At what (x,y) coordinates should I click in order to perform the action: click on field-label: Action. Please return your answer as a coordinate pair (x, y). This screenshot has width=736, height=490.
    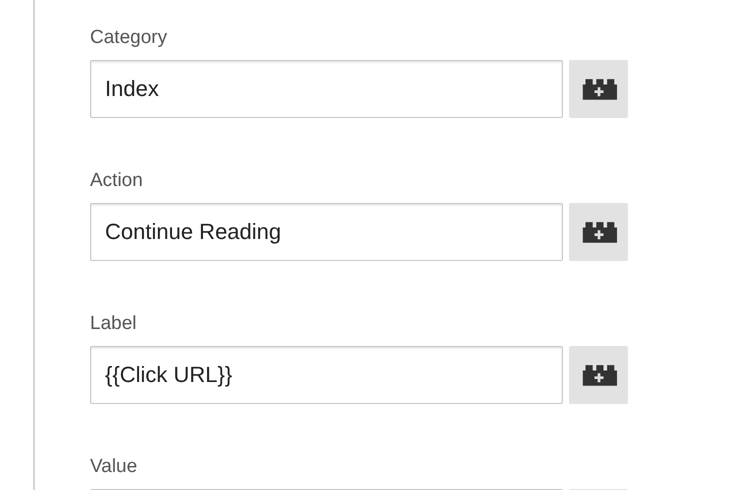
    Looking at the image, I should click on (117, 181).